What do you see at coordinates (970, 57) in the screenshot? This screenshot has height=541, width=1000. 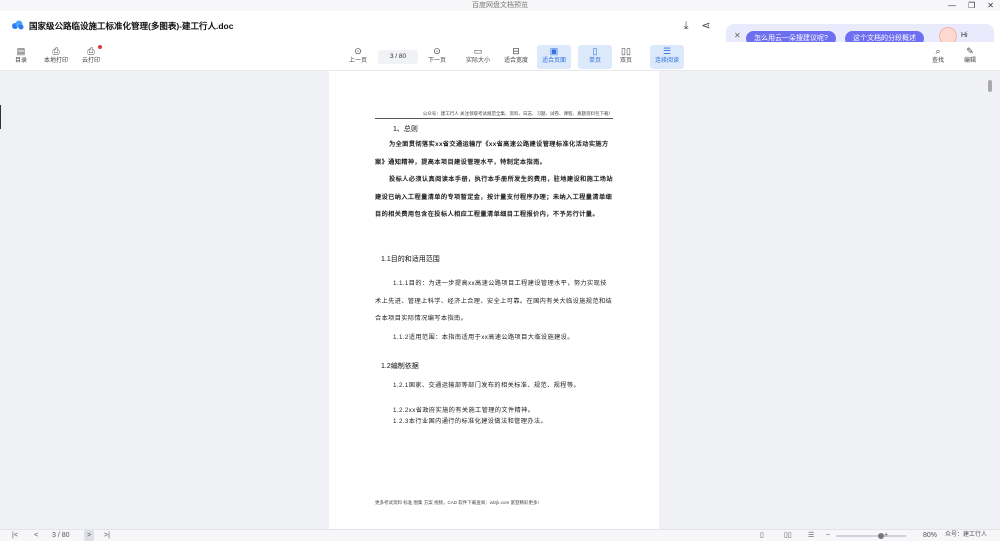 I see `edit-button: ✎ 编辑` at bounding box center [970, 57].